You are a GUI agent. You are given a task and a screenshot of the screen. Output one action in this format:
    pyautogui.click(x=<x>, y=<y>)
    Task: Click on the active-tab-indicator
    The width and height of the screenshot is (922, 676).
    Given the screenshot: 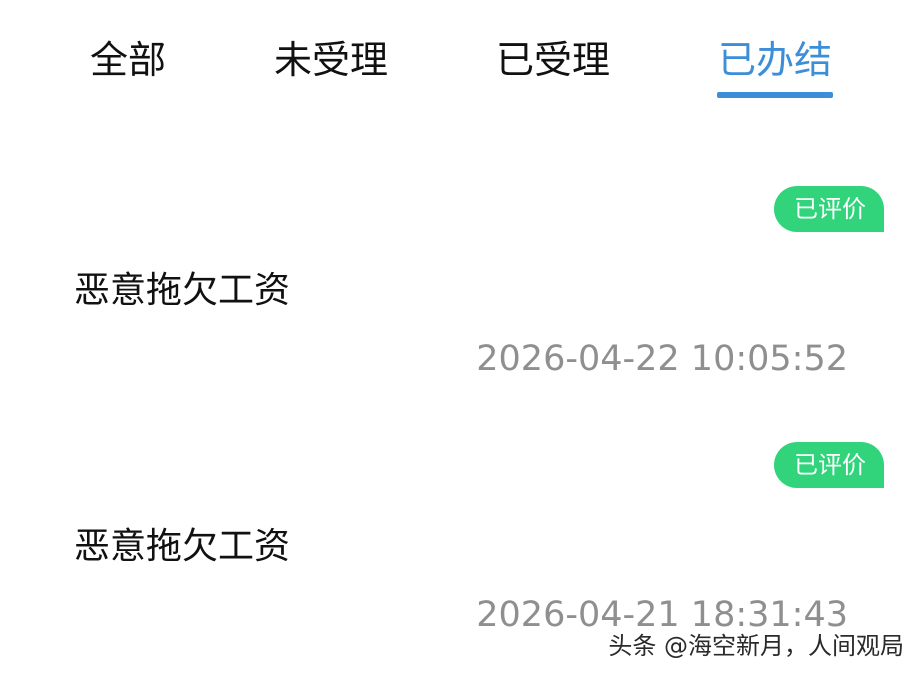 What is the action you would take?
    pyautogui.click(x=775, y=95)
    